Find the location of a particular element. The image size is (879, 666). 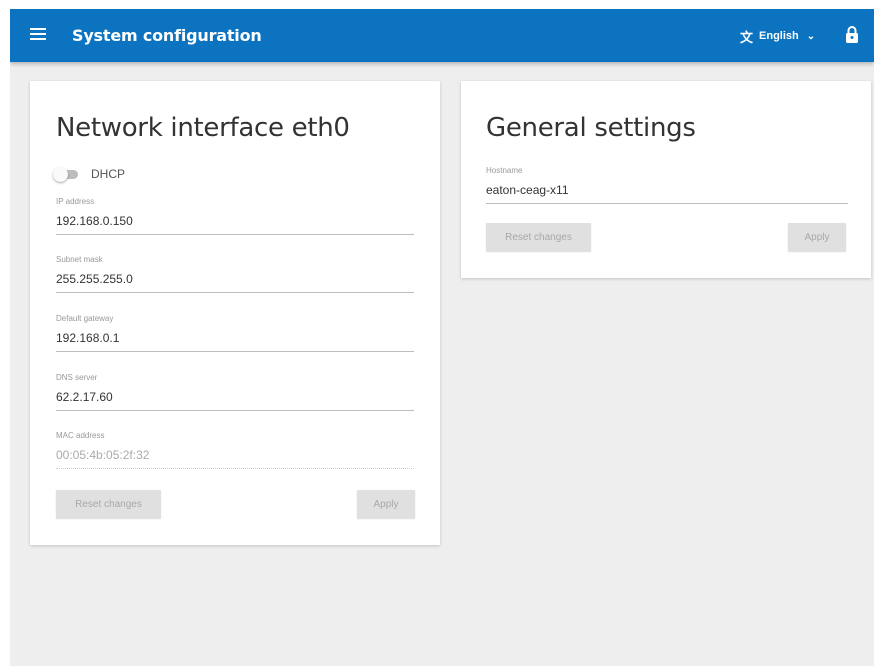

app-title: System configuration is located at coordinates (167, 35).